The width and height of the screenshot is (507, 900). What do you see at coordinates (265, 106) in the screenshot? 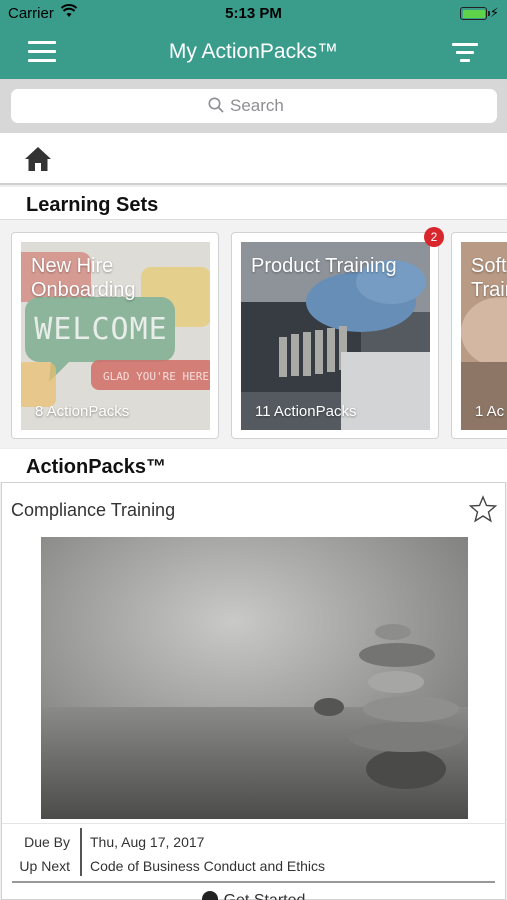
I see `search-input` at bounding box center [265, 106].